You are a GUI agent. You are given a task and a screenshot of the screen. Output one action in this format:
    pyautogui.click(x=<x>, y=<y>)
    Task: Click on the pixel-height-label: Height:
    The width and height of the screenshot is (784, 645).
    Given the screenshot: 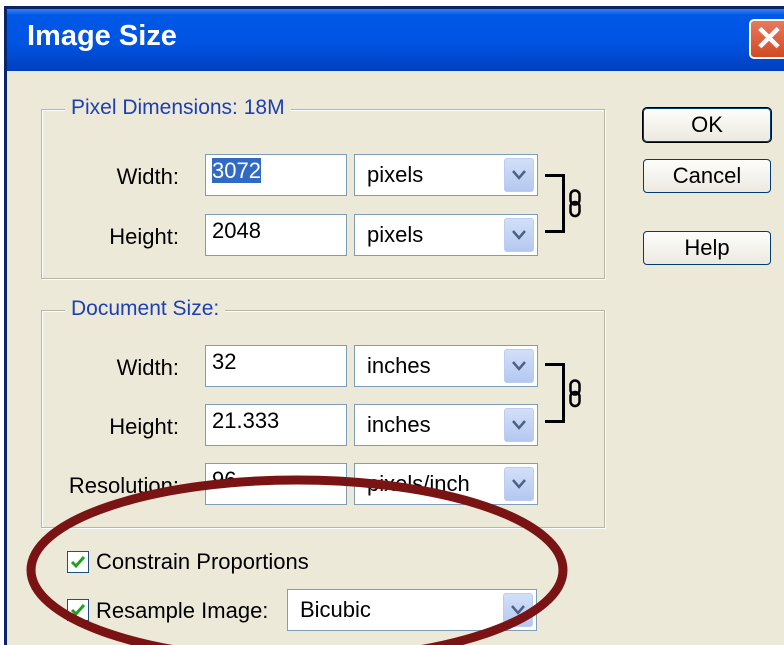 What is the action you would take?
    pyautogui.click(x=144, y=236)
    